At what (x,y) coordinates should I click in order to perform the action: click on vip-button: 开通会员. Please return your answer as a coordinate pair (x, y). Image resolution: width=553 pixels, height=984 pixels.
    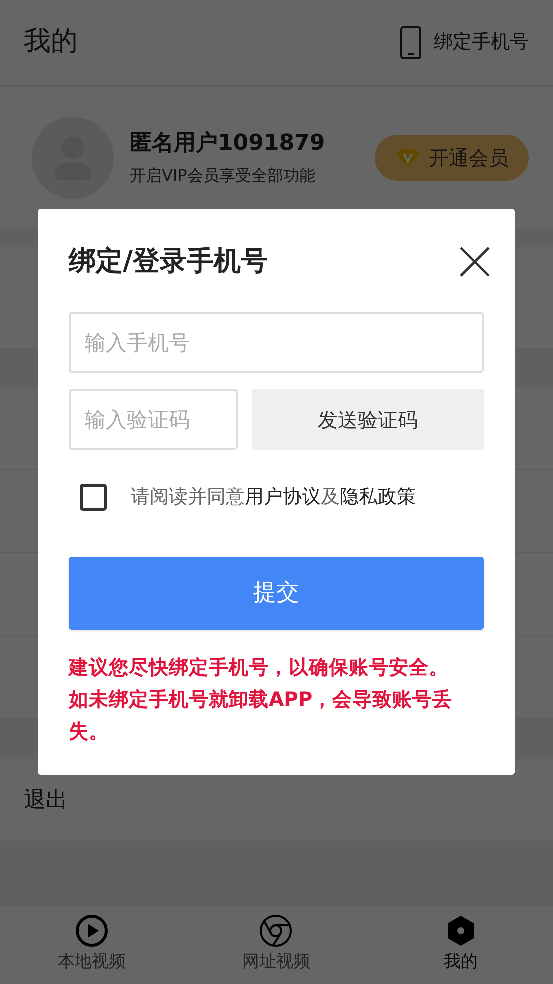
    Looking at the image, I should click on (452, 157).